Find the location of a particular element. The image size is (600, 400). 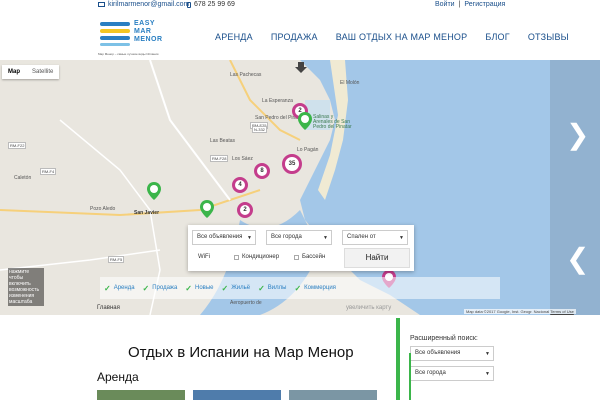

bedrooms-select: Спален от ▼ is located at coordinates (375, 237).